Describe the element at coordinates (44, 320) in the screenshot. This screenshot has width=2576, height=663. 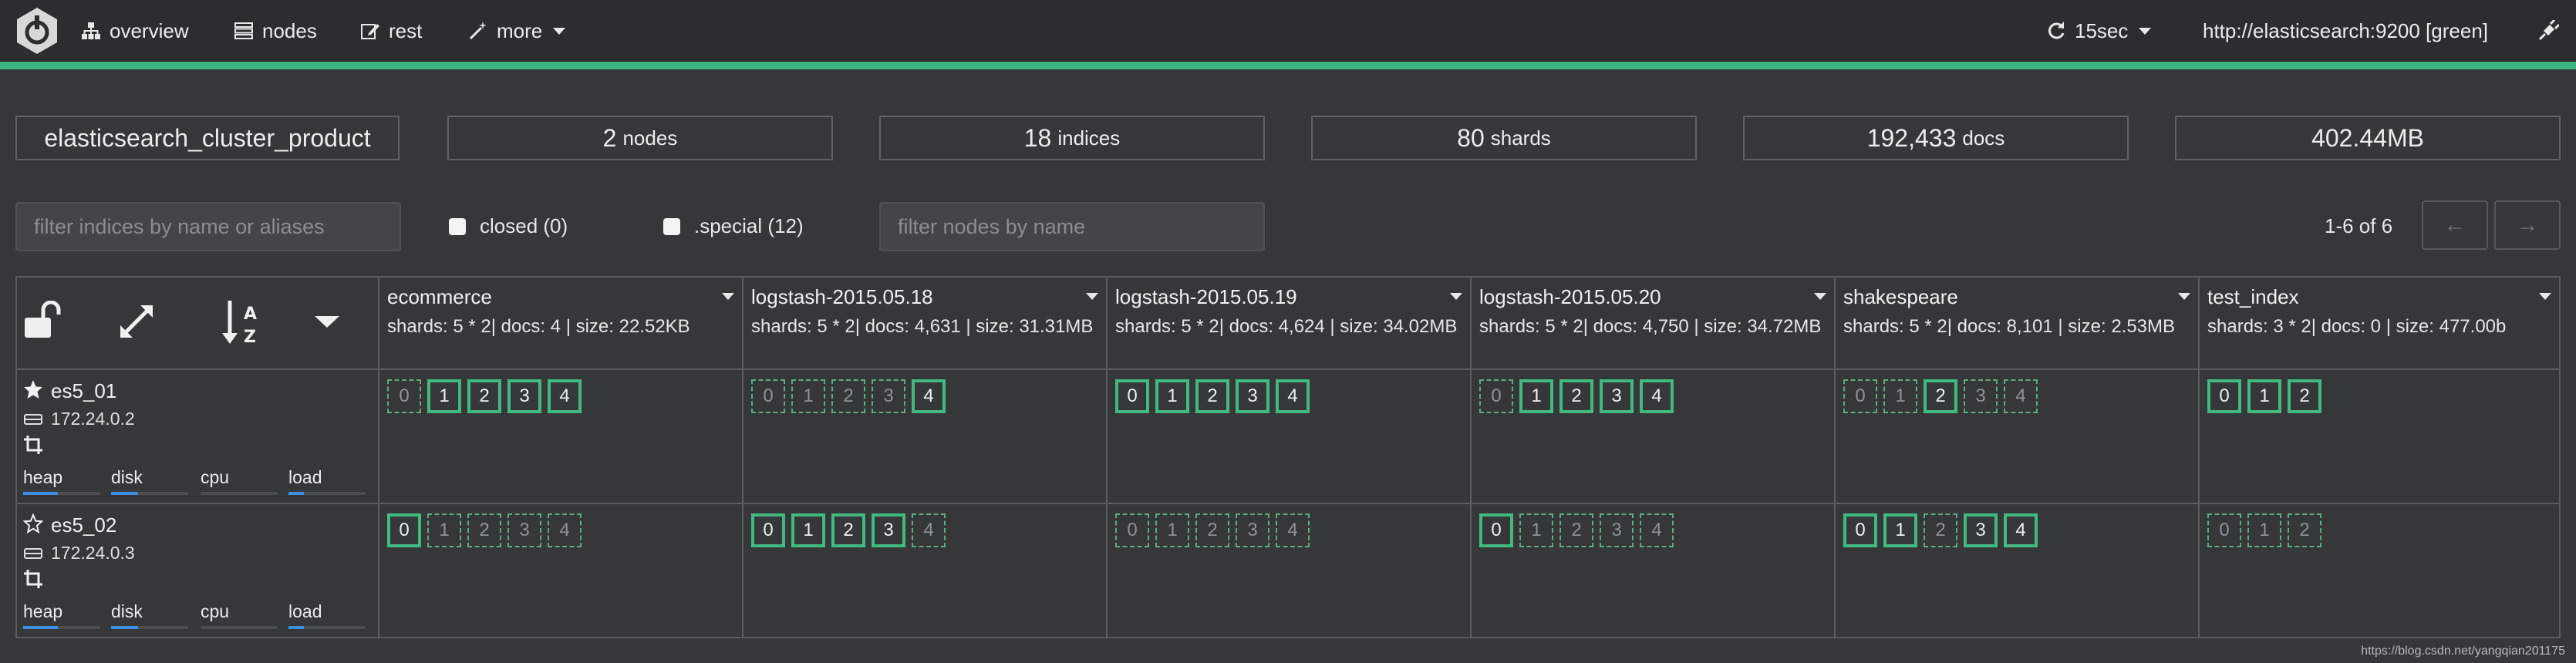
I see `unlock-icon` at that location.